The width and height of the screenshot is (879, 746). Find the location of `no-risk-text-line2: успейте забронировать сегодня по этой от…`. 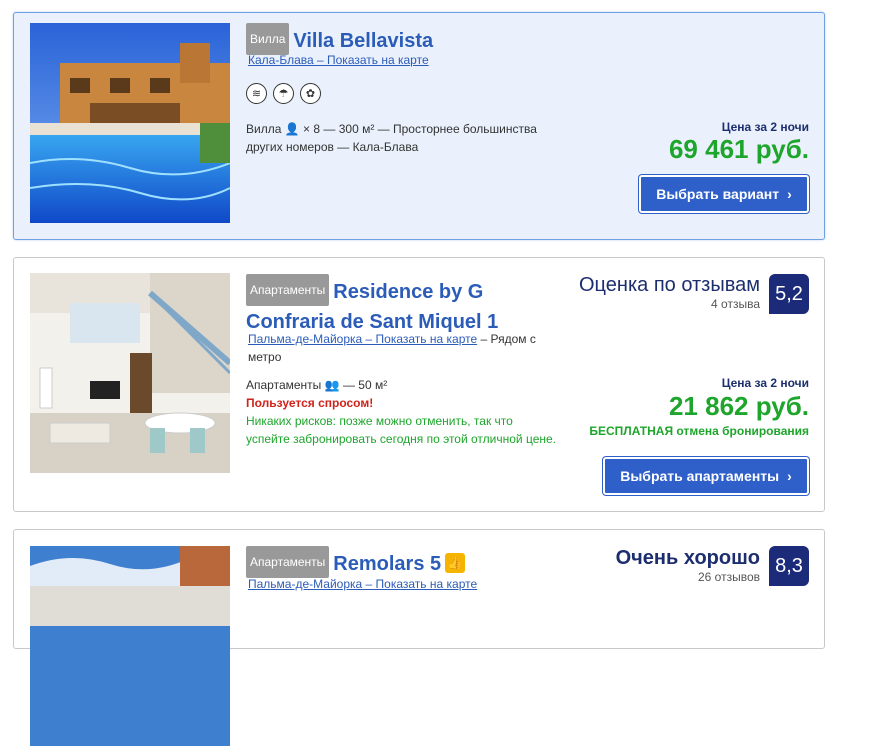

no-risk-text-line2: успейте забронировать сегодня по этой от… is located at coordinates (401, 439).